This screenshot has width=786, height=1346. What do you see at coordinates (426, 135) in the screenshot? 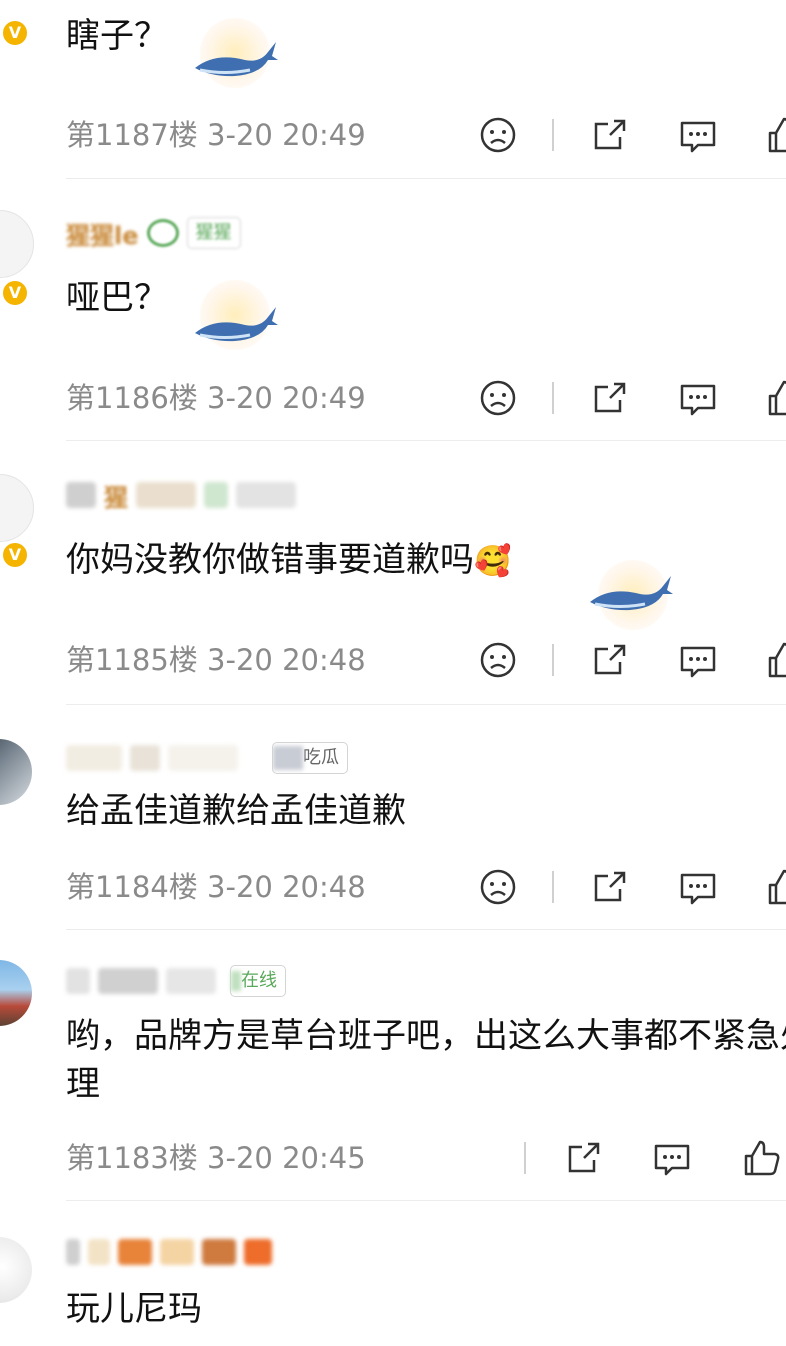
I see `comment-meta: 第1187楼 3-20 20:49` at bounding box center [426, 135].